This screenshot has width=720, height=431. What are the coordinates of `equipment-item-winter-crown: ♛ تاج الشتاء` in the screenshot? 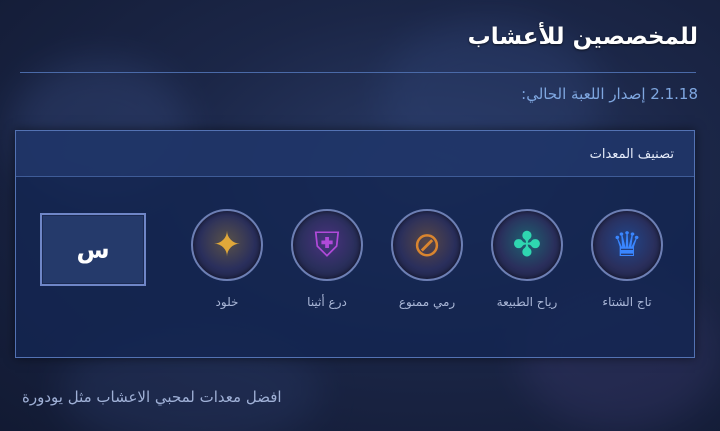 It's located at (627, 259).